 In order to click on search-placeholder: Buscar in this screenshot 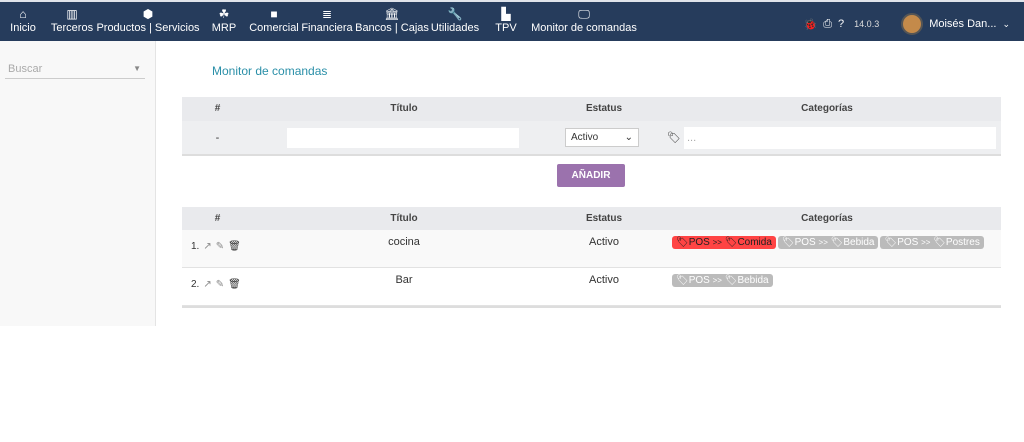, I will do `click(25, 69)`.